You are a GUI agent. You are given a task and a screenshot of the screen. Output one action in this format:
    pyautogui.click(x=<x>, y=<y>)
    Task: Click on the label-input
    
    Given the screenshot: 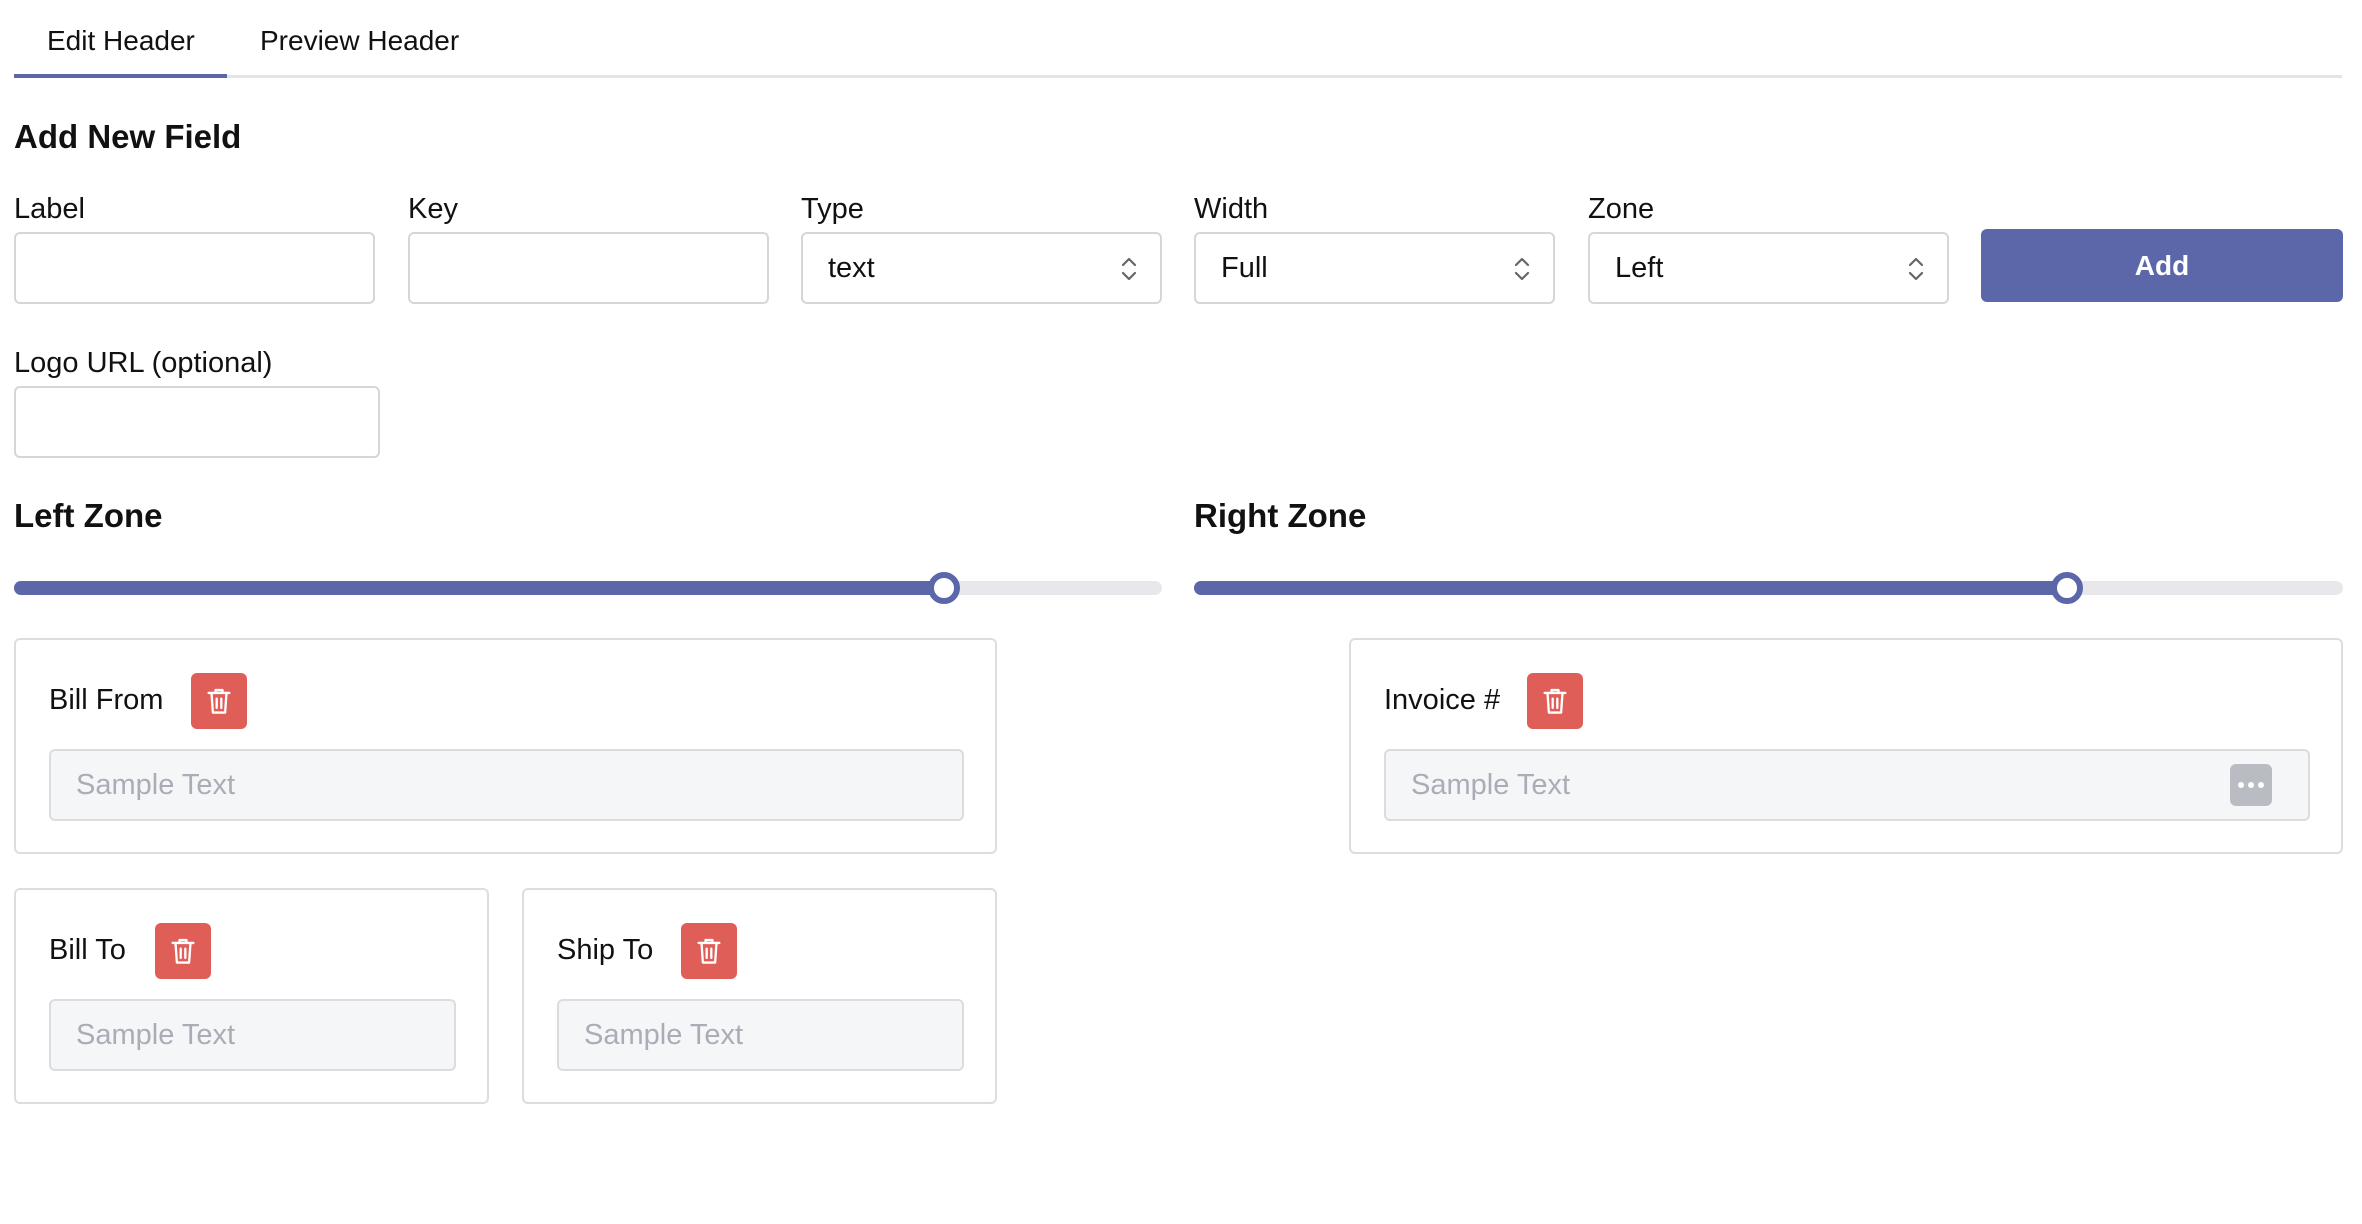 What is the action you would take?
    pyautogui.click(x=194, y=268)
    